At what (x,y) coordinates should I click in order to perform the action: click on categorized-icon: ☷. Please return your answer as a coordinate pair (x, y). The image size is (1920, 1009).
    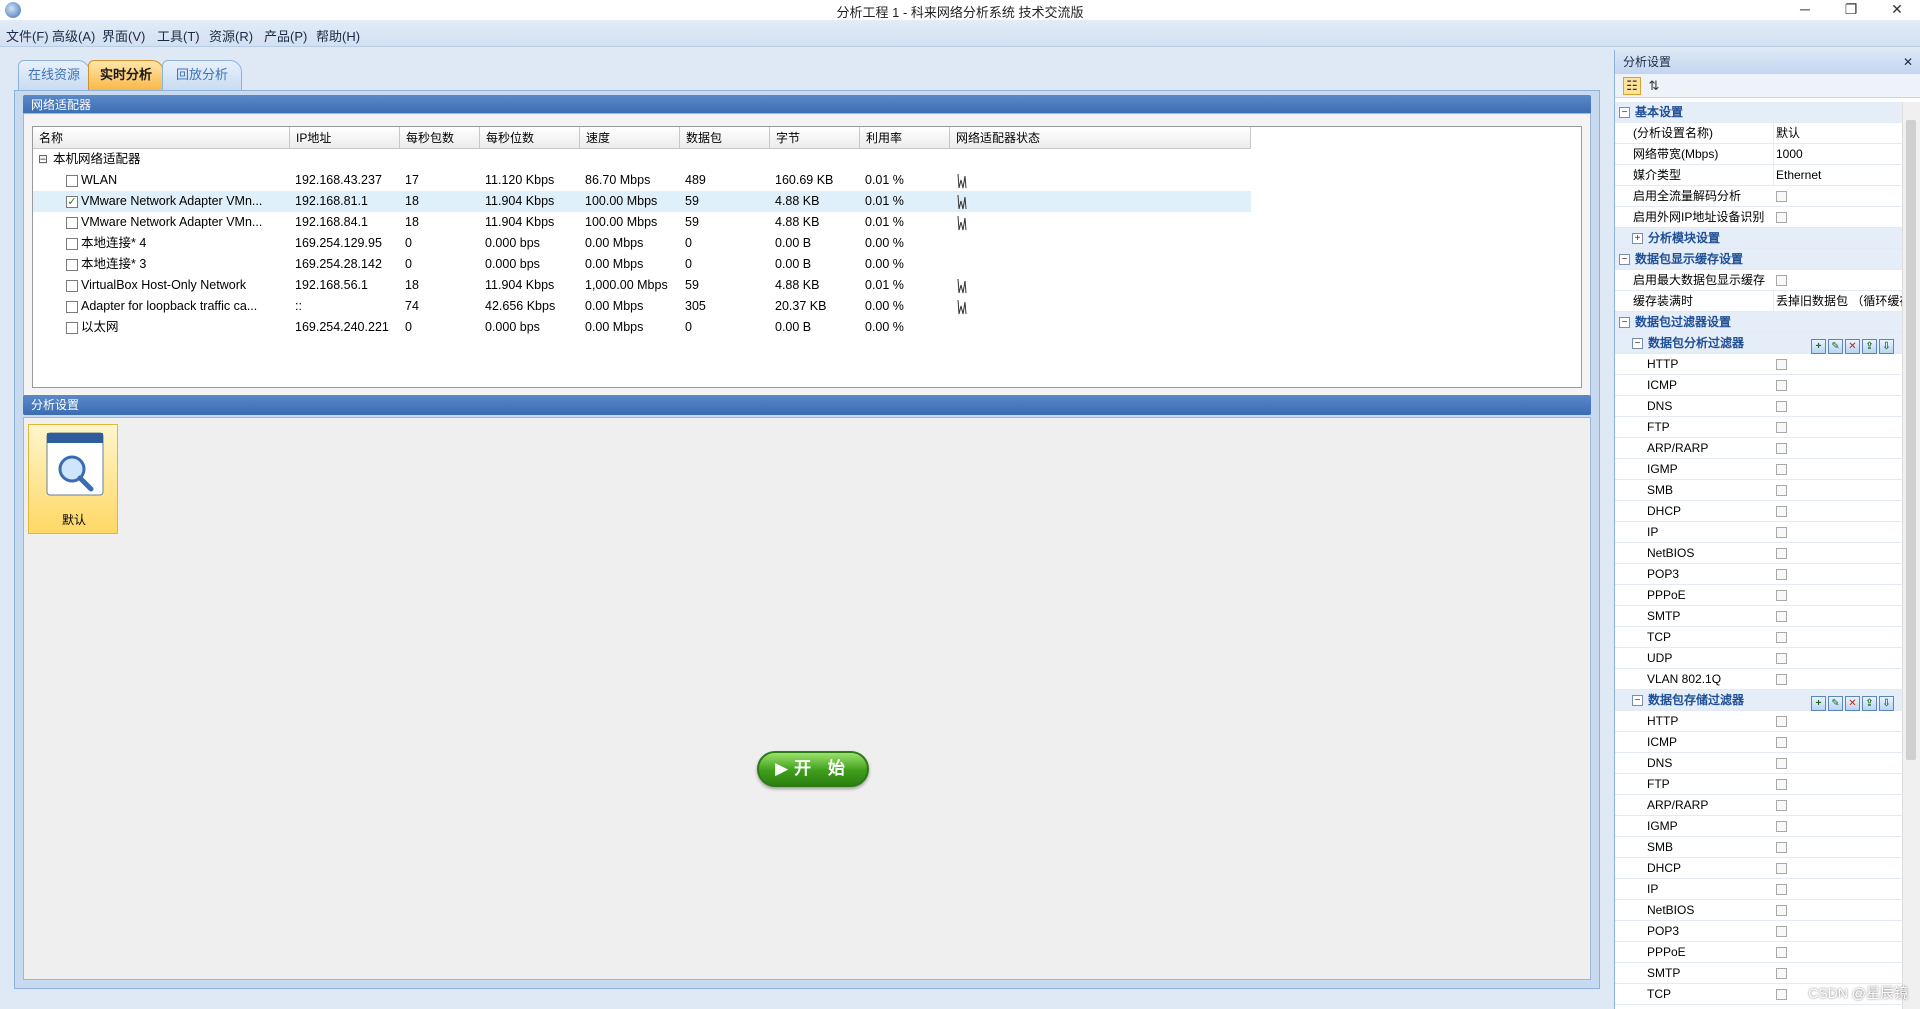
    Looking at the image, I should click on (1632, 86).